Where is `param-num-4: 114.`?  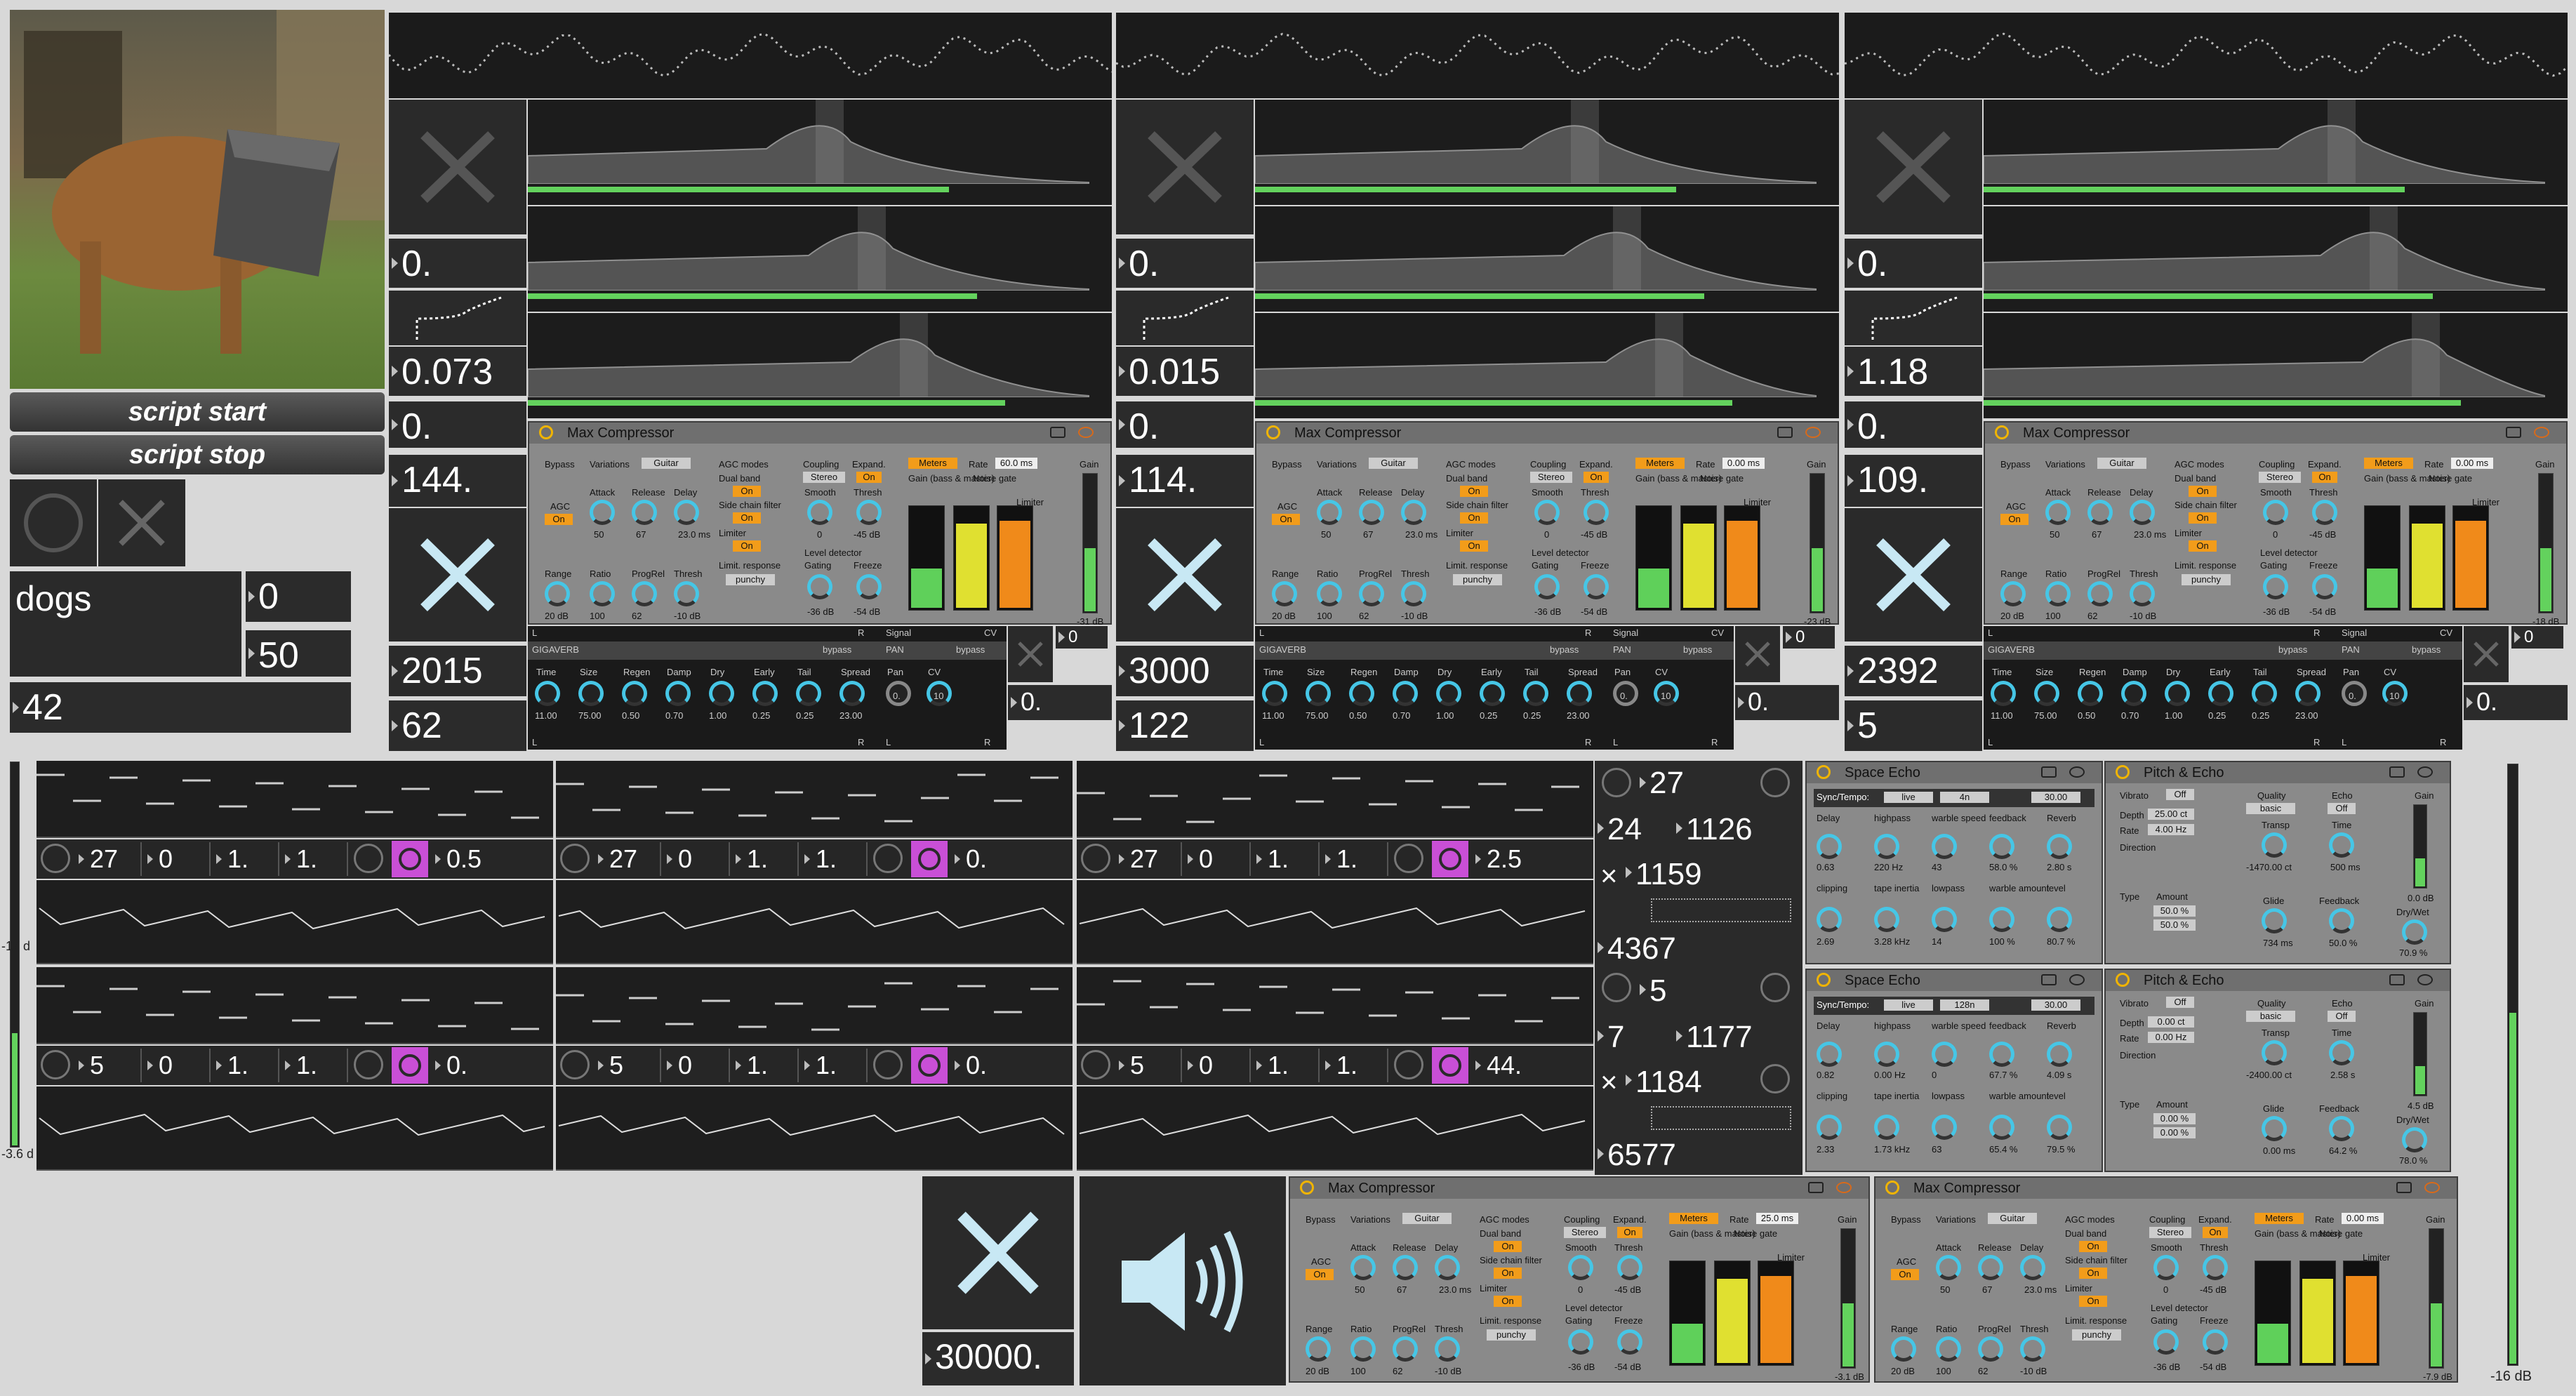
param-num-4: 114. is located at coordinates (1185, 481).